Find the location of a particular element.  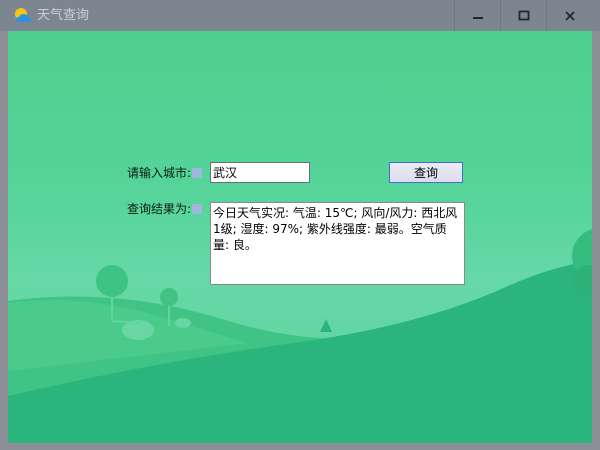

minimize-button is located at coordinates (478, 15).